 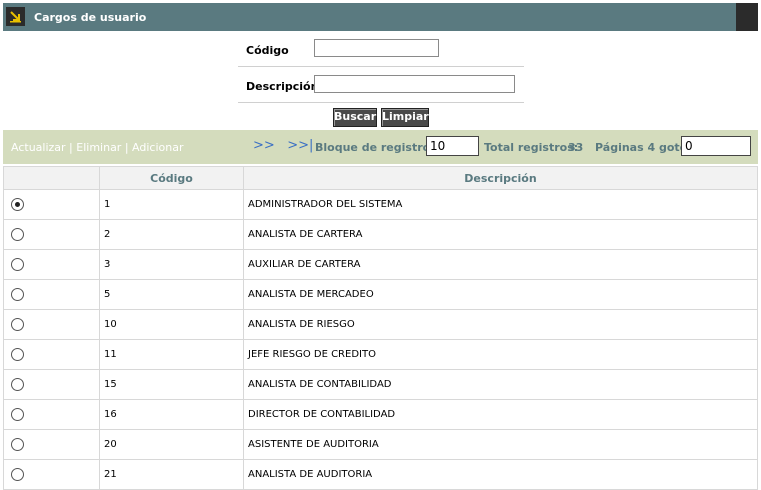 What do you see at coordinates (171, 234) in the screenshot?
I see `codigo-cell: 2` at bounding box center [171, 234].